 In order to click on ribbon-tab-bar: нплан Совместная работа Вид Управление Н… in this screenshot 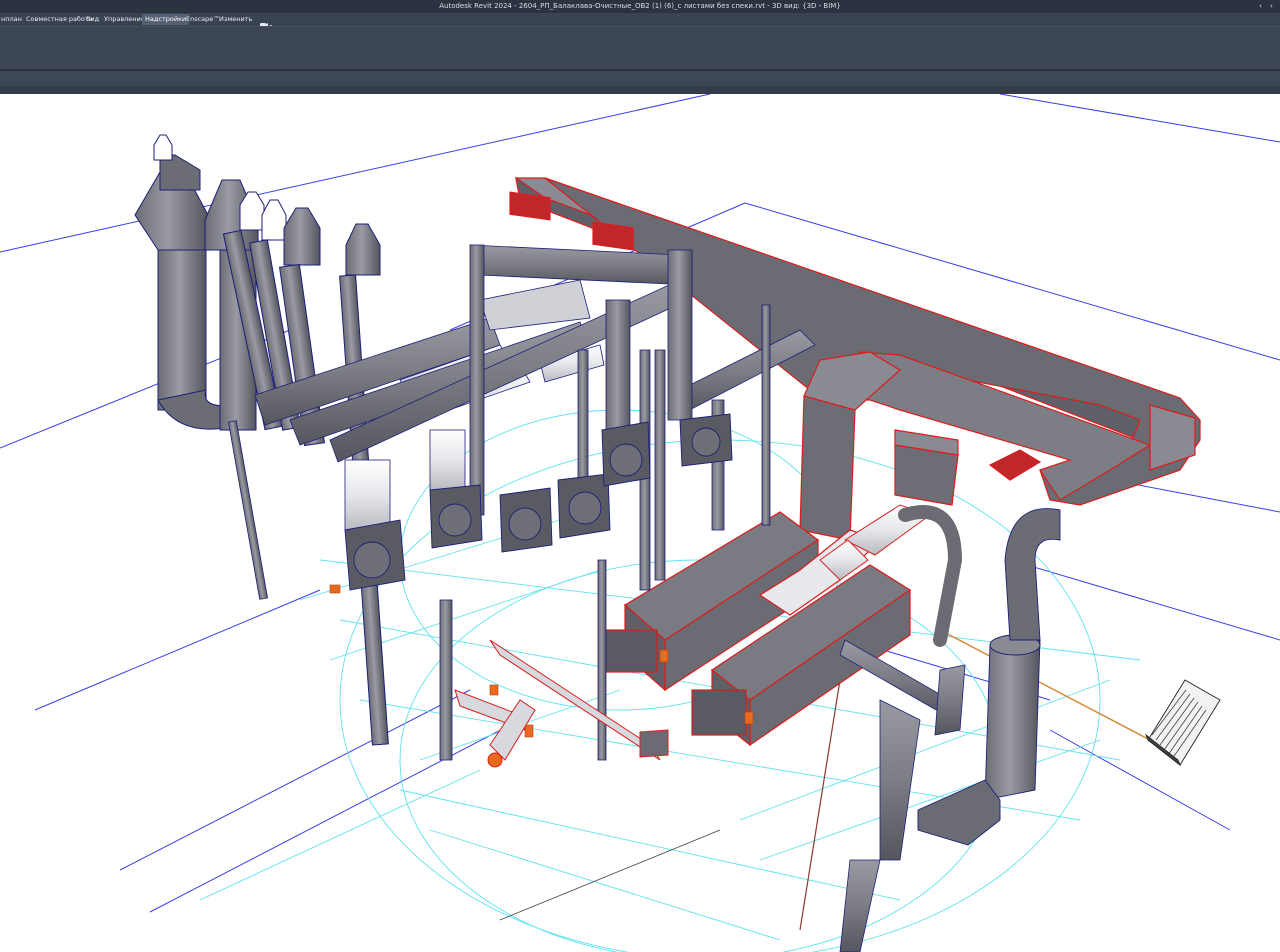, I will do `click(640, 20)`.